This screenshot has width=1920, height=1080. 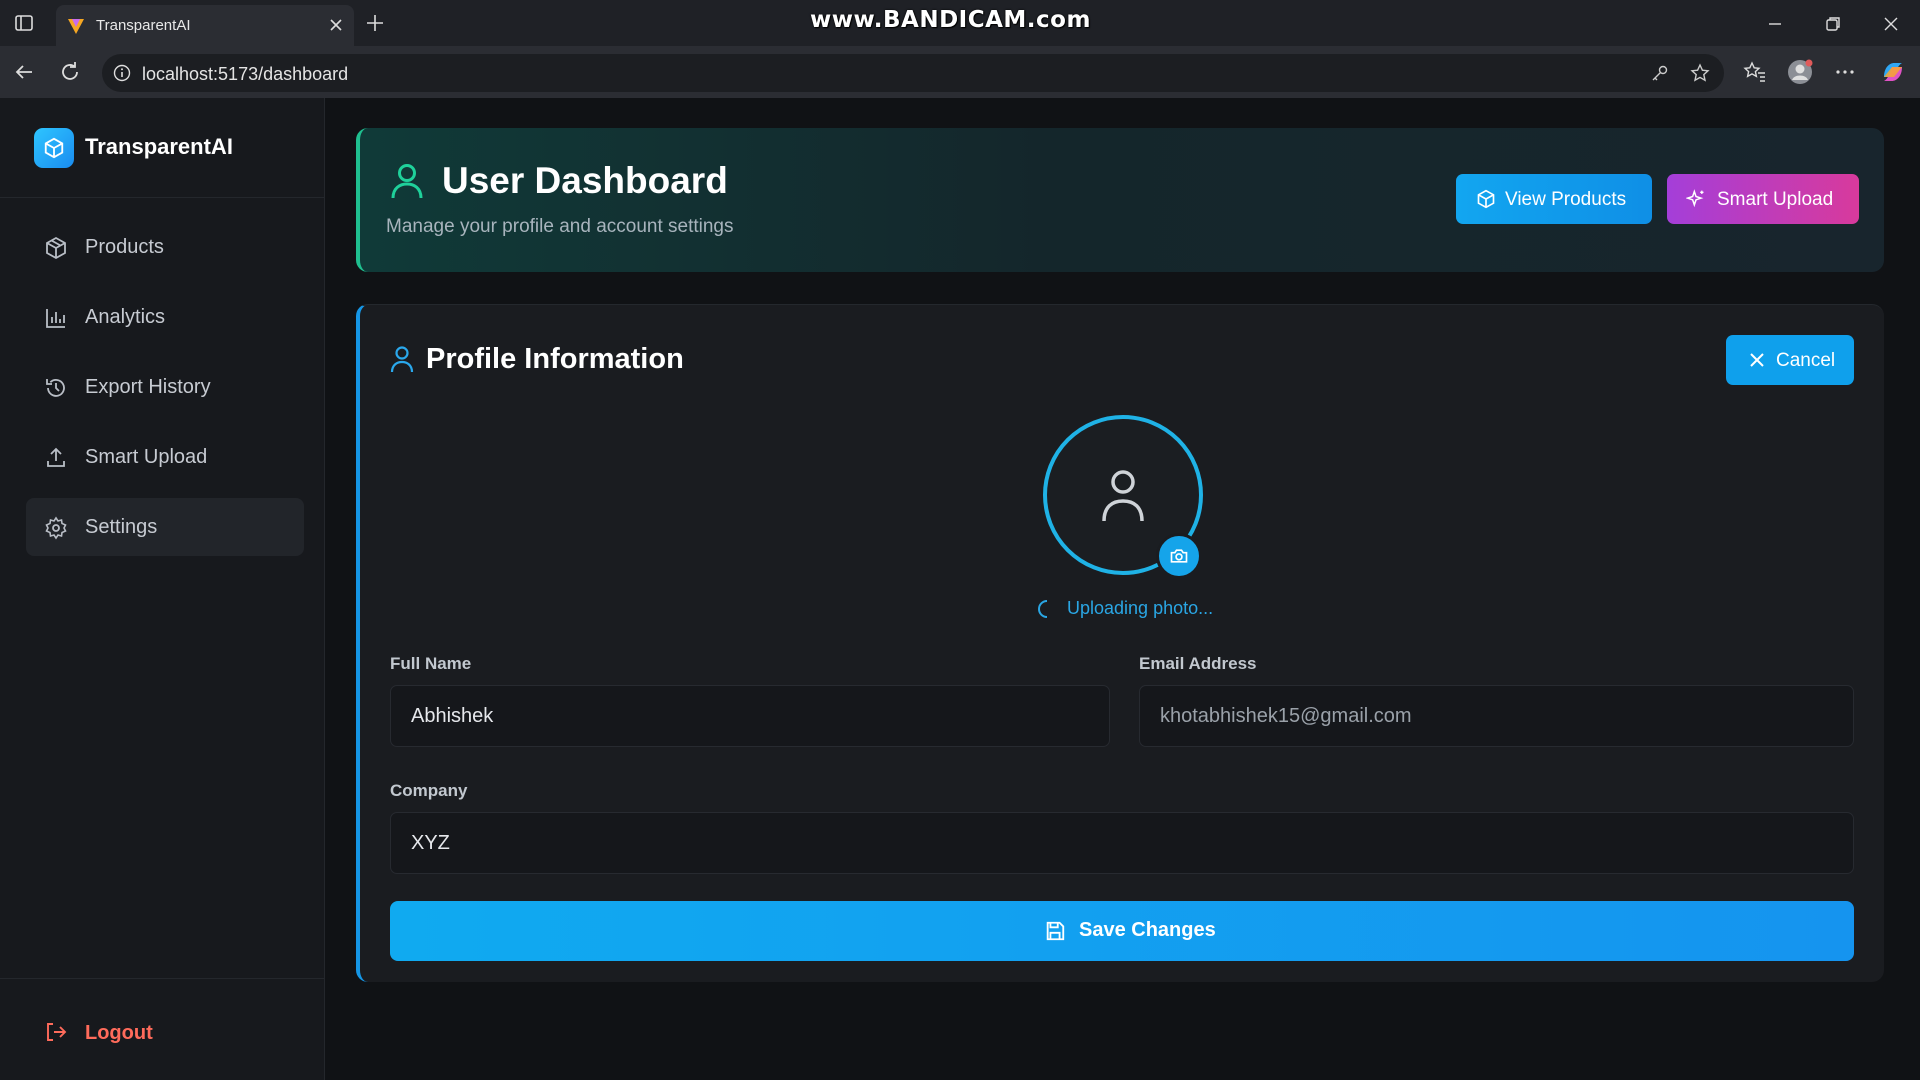 What do you see at coordinates (950, 20) in the screenshot?
I see `recording-watermark: www.BANDICAM.com` at bounding box center [950, 20].